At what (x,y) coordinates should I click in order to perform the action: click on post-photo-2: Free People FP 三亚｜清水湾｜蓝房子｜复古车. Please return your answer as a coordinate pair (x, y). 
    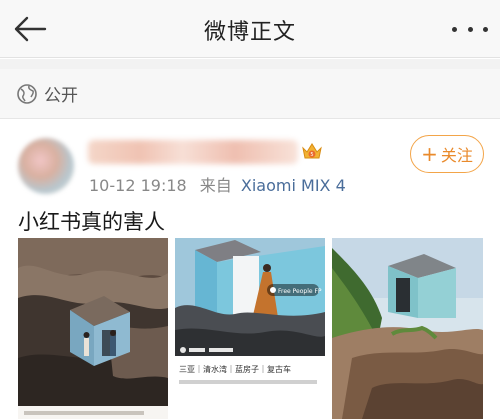
    Looking at the image, I should click on (250, 328).